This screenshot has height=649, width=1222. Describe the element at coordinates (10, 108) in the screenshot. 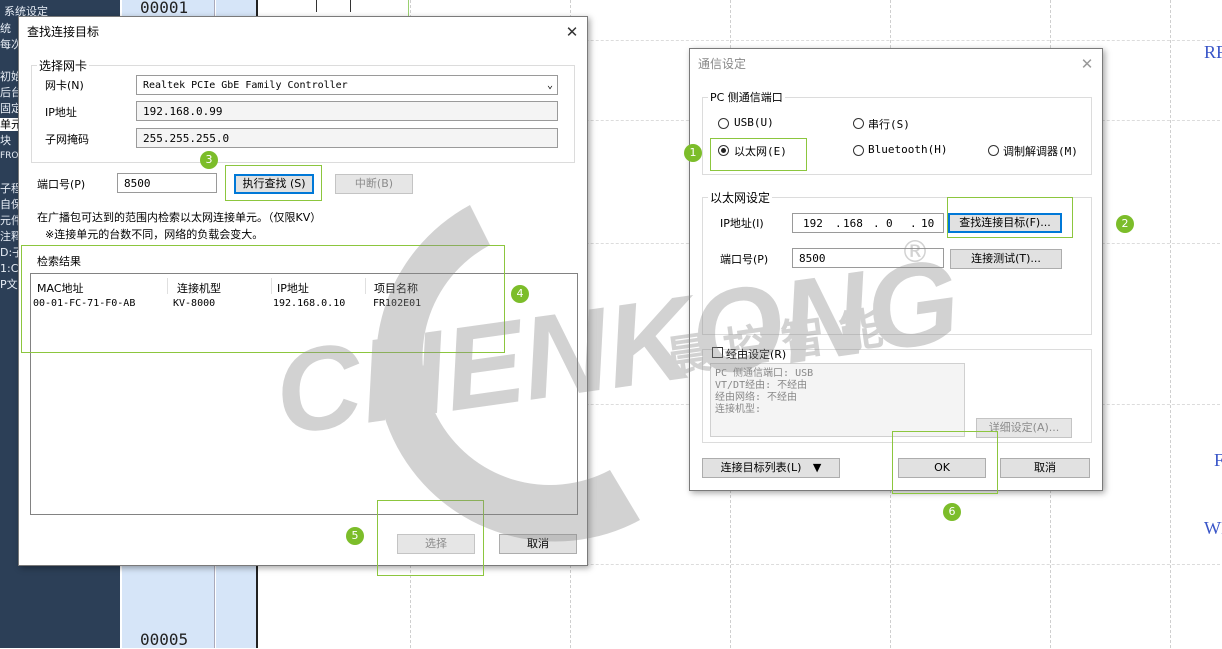

I see `tree-item: 固定` at that location.